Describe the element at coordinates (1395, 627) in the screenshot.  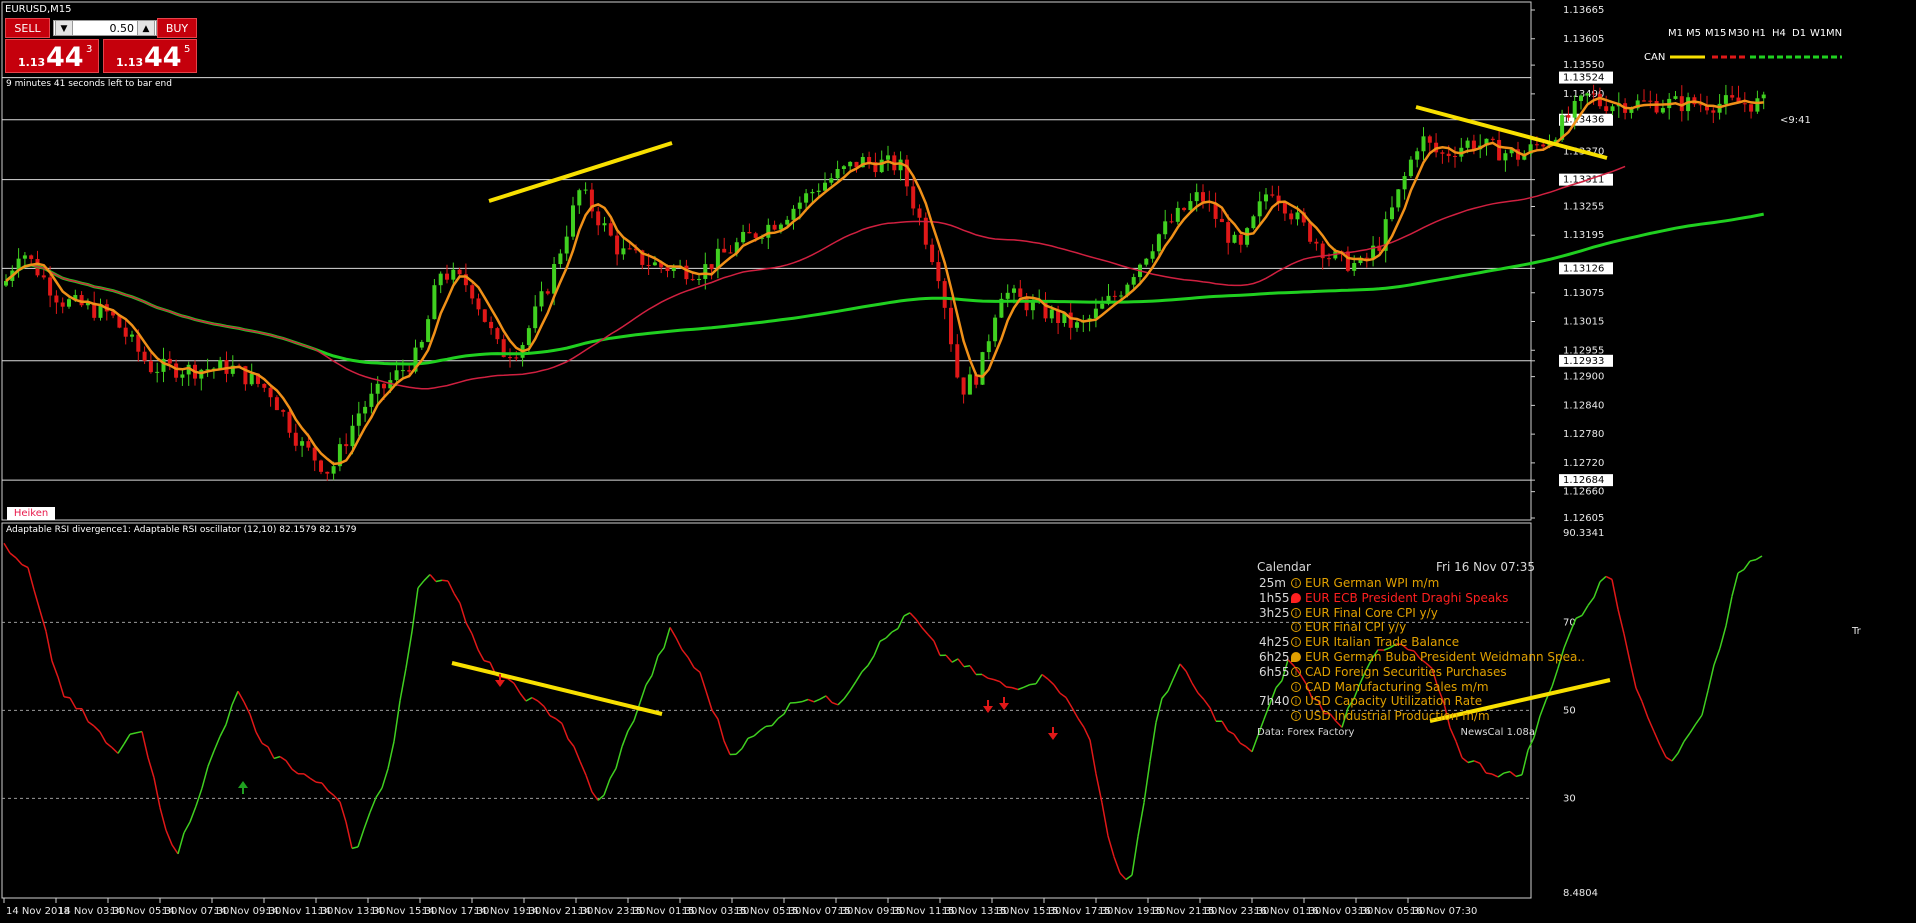
I see `calendar-event-row: i EUR Final CPI y/y` at that location.